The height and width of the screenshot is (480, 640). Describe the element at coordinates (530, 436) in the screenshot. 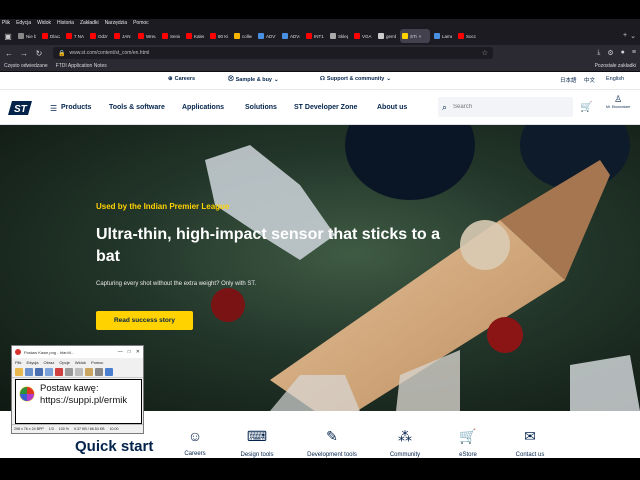

I see `chat-icon: ✉` at that location.